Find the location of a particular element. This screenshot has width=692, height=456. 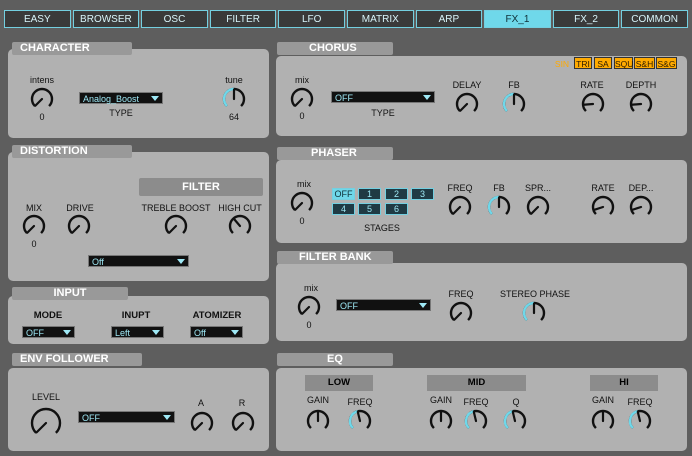

phaser-fb-knob is located at coordinates (499, 207).